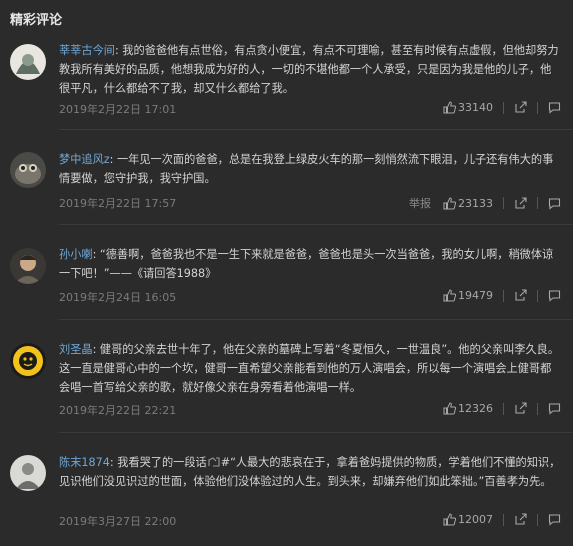 The image size is (573, 546). I want to click on like-button: 12007, so click(468, 519).